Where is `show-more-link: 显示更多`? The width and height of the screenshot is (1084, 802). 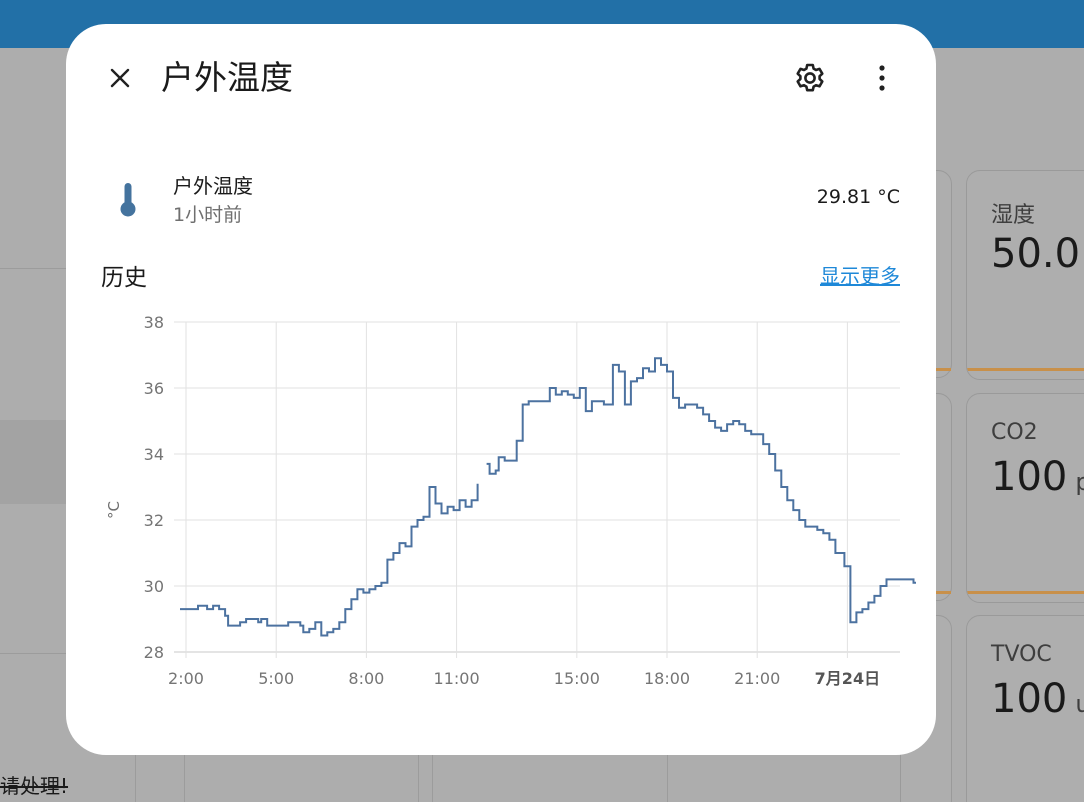
show-more-link: 显示更多 is located at coordinates (860, 274).